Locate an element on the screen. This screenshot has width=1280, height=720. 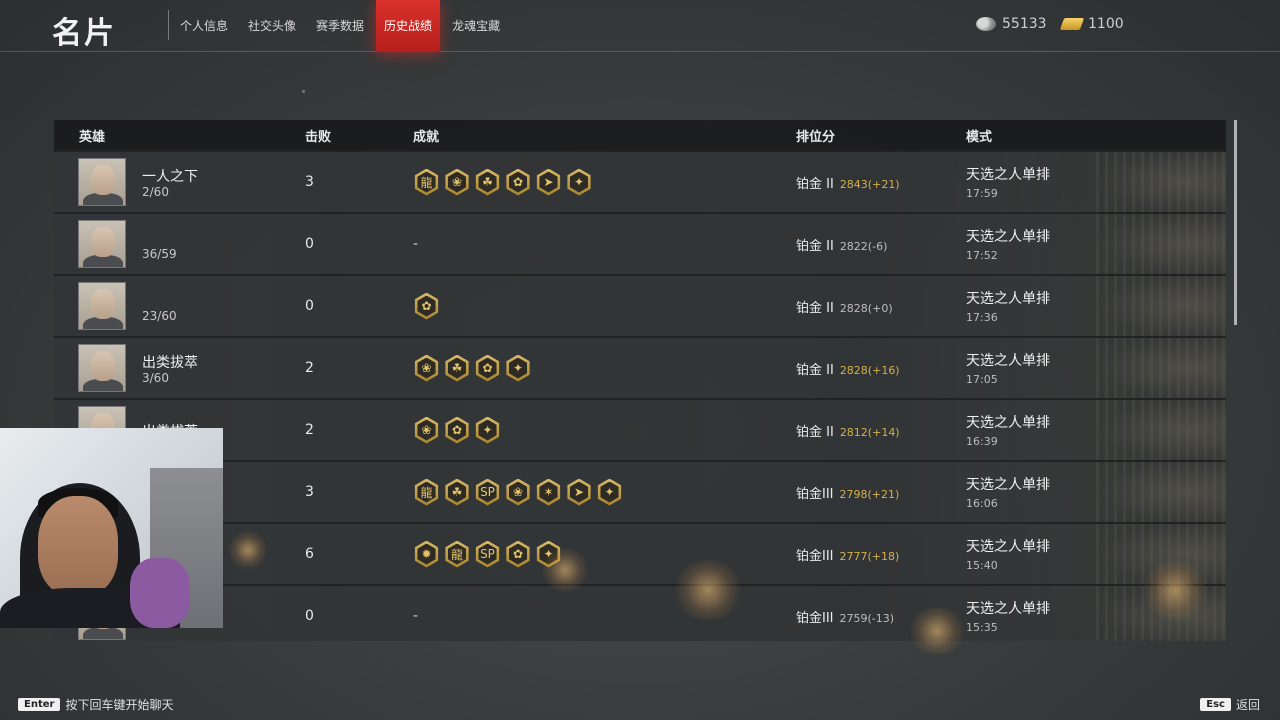
hero-title: 一人之下 is located at coordinates (170, 176).